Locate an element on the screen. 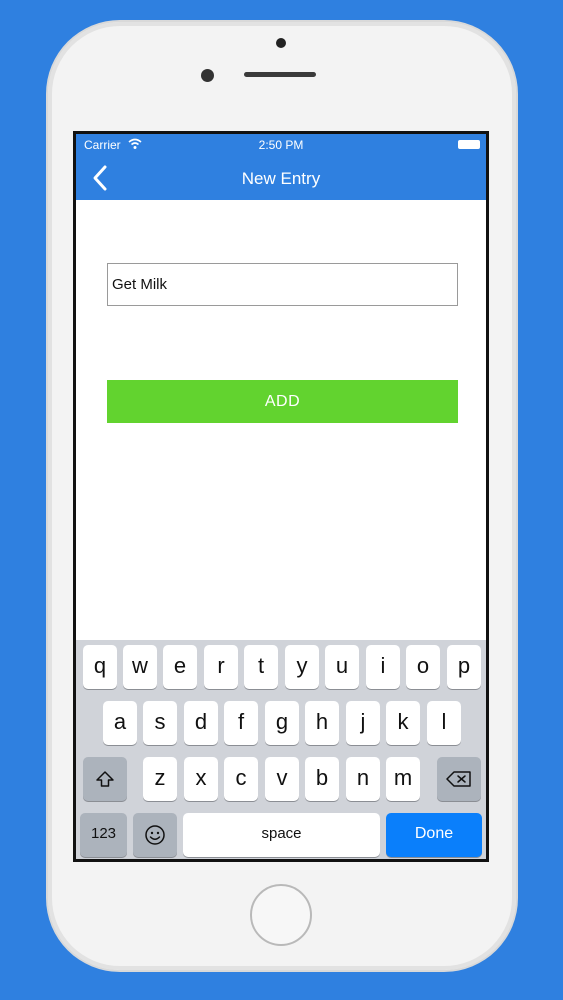 This screenshot has height=1000, width=563. key-y: y is located at coordinates (302, 667).